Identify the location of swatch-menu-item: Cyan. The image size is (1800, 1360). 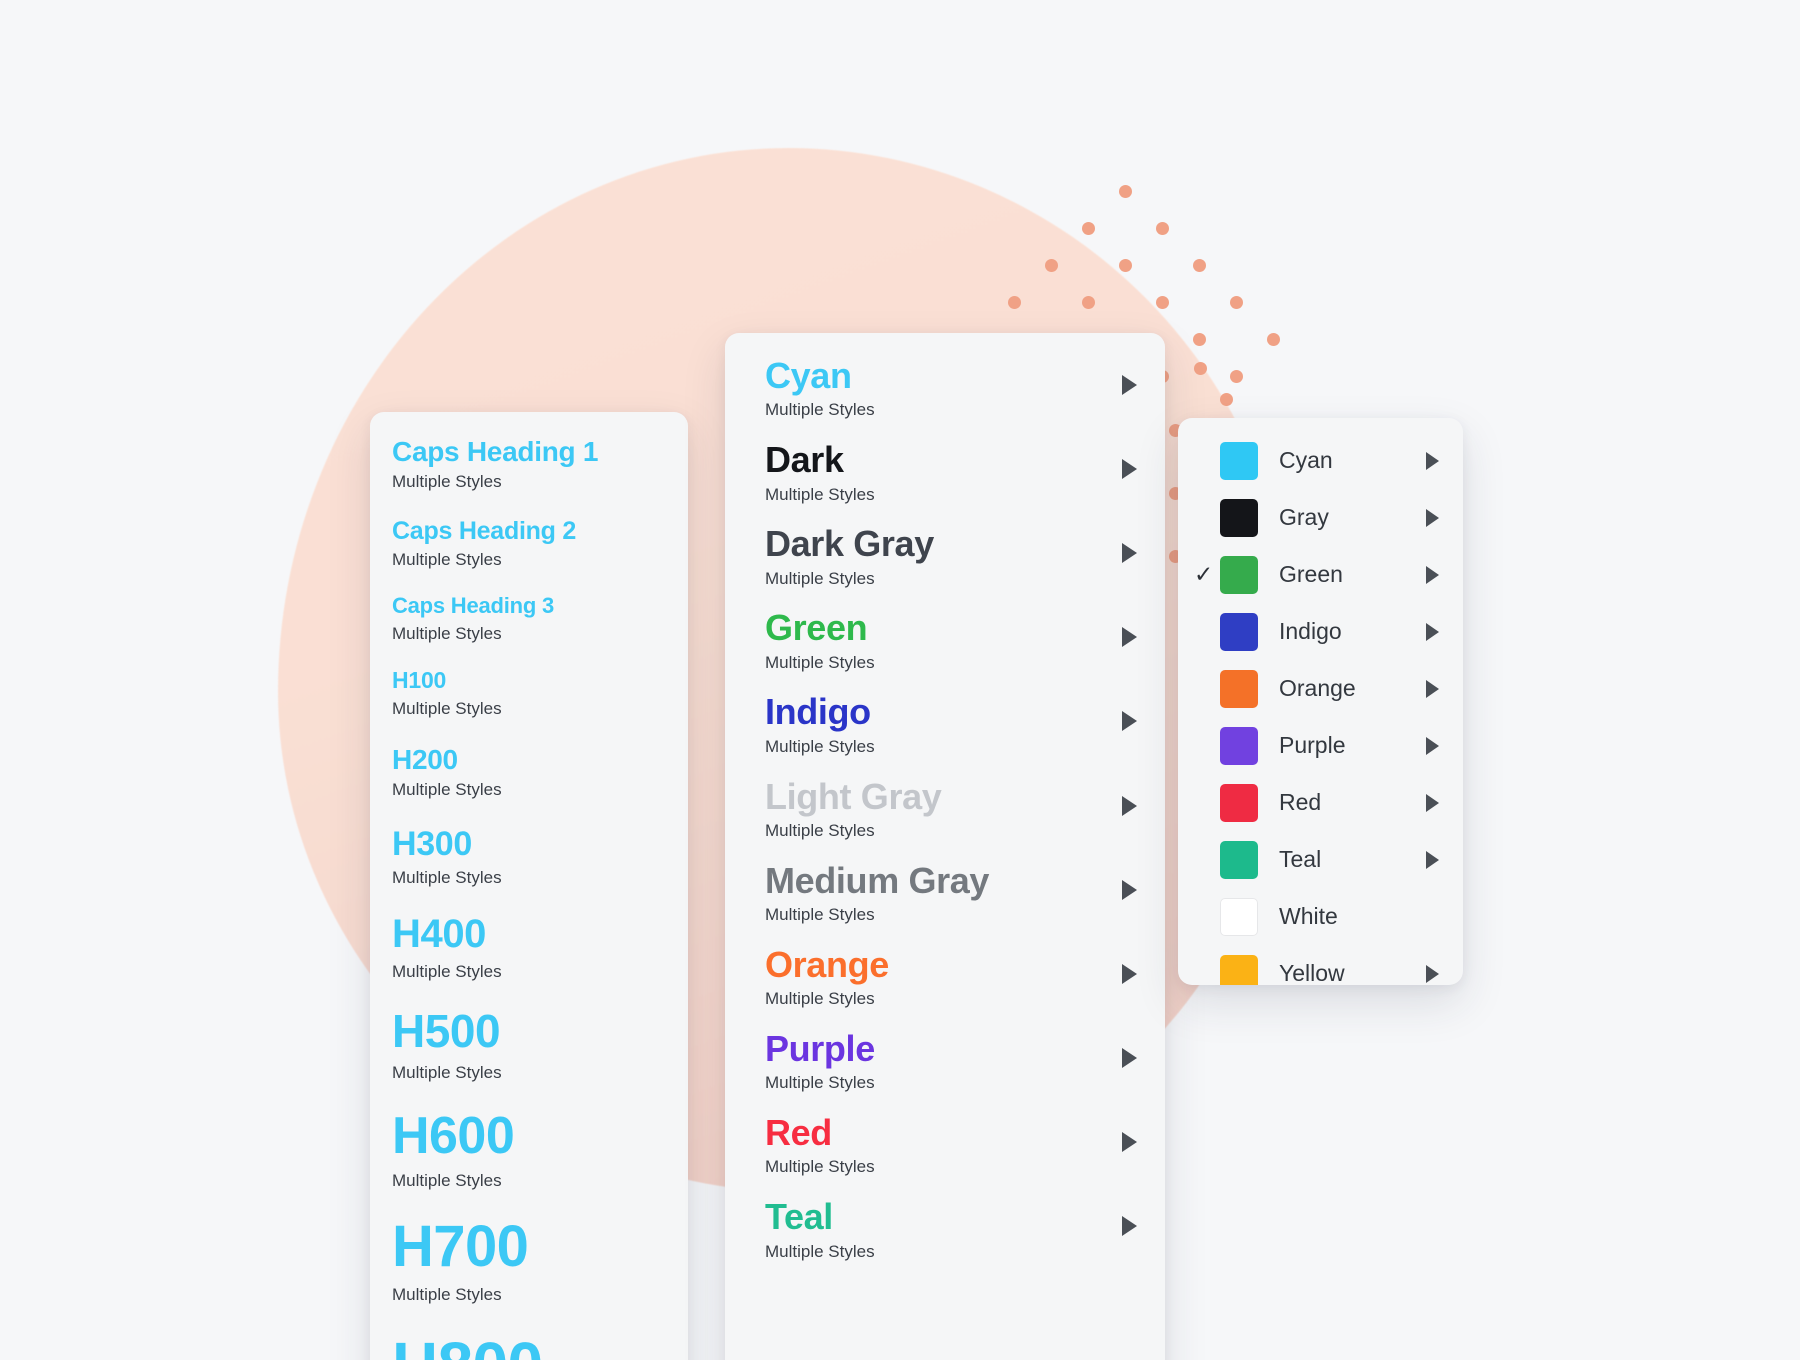
(1320, 460).